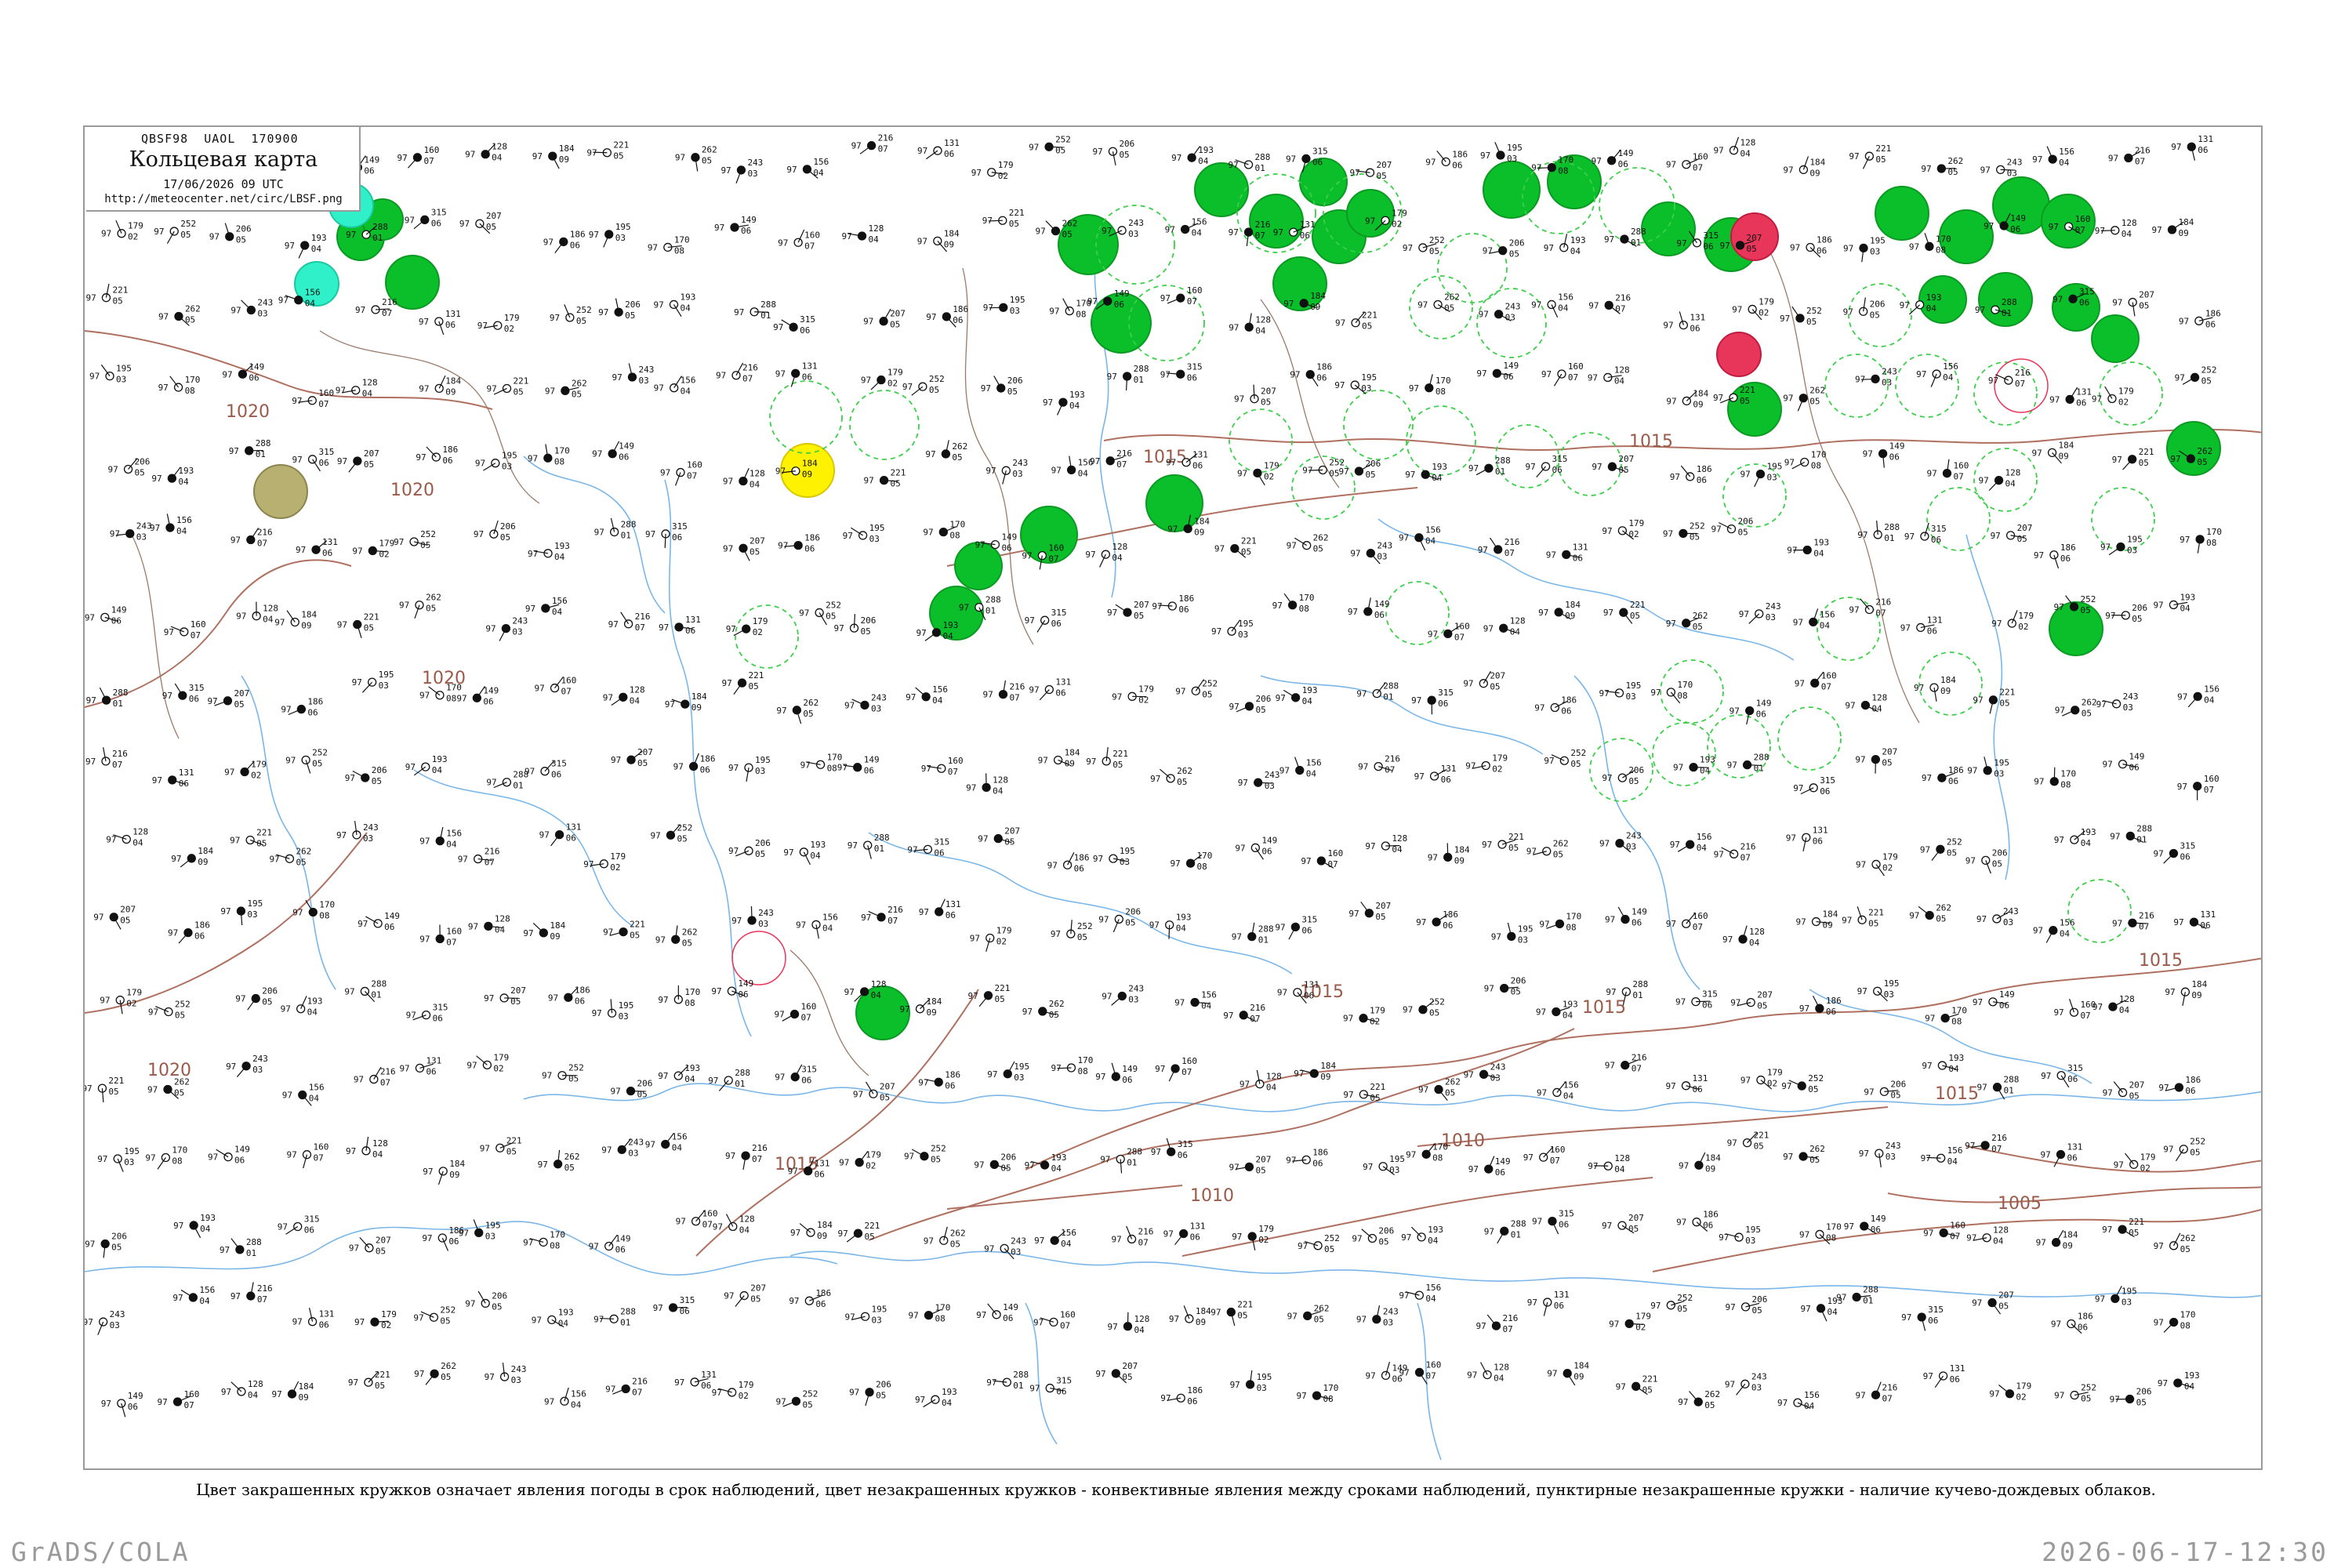  Describe the element at coordinates (230, 234) in the screenshot. I see `station-plot: 20697 05` at that location.